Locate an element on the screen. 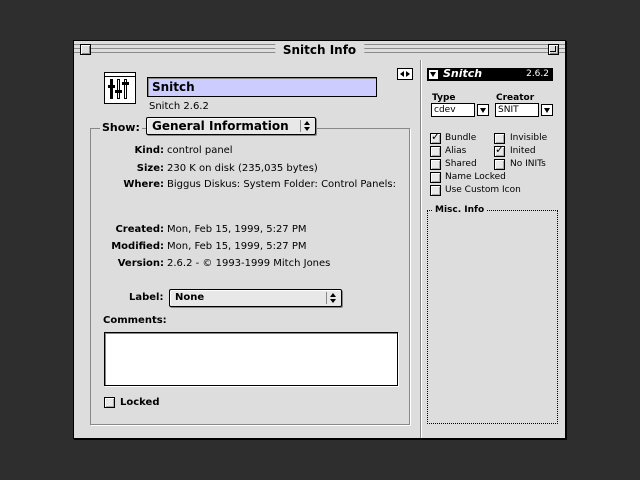 The width and height of the screenshot is (640, 480). shared-checkbox is located at coordinates (435, 164).